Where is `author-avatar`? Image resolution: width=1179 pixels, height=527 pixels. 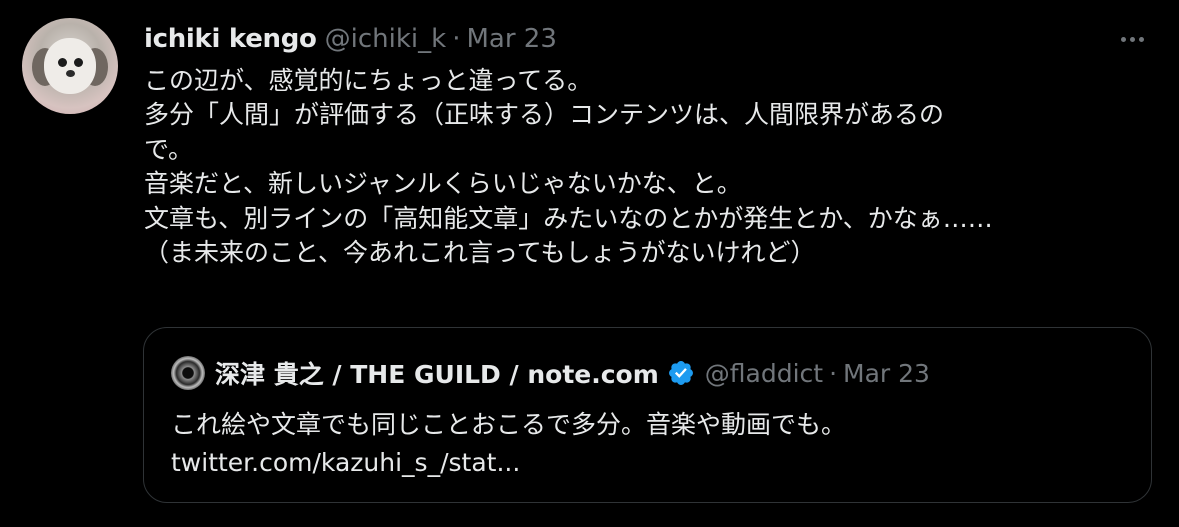 author-avatar is located at coordinates (70, 66).